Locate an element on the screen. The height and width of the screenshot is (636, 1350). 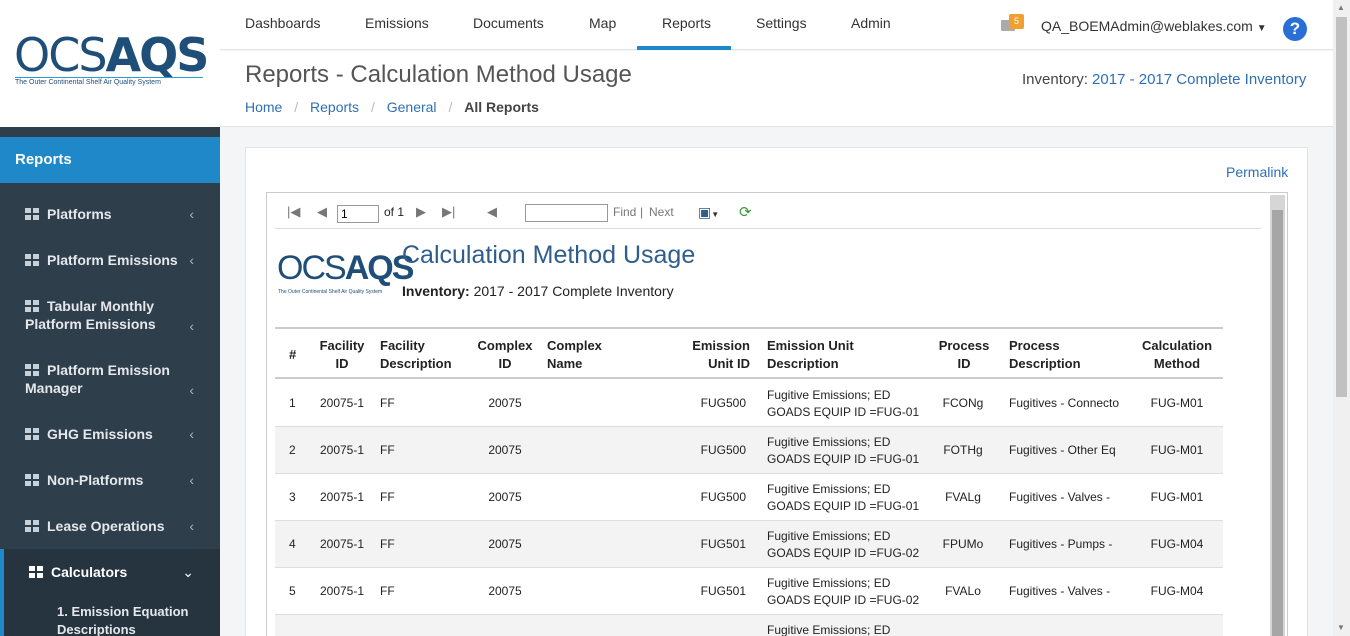
tab-settings: Settings is located at coordinates (781, 23).